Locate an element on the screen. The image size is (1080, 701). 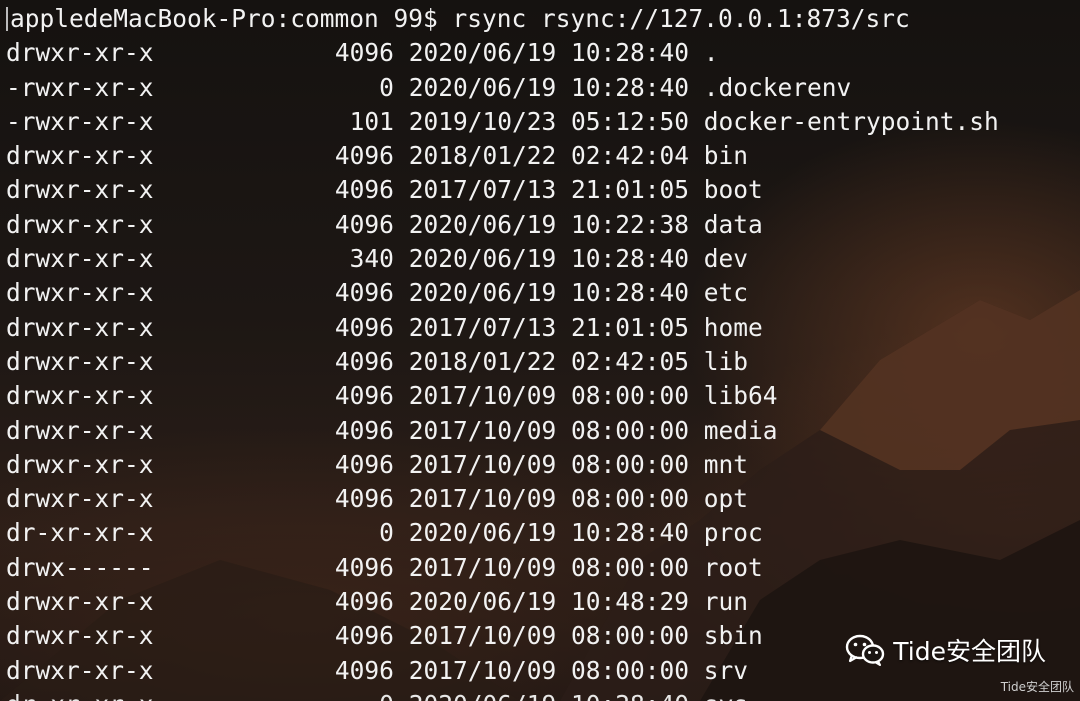
row-name: home is located at coordinates (733, 327).